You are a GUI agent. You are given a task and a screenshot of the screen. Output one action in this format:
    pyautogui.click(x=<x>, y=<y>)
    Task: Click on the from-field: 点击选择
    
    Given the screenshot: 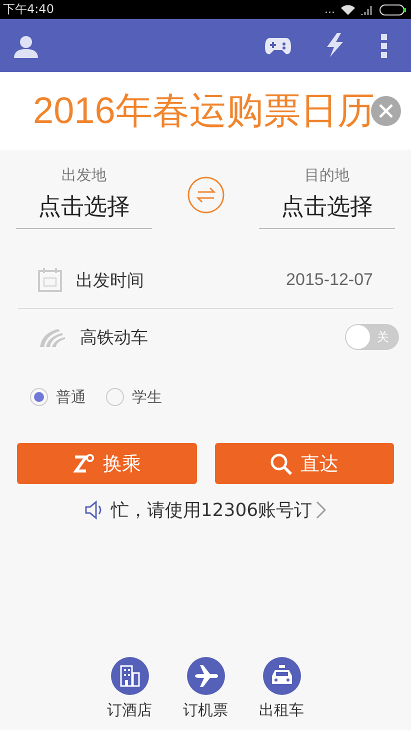 What is the action you would take?
    pyautogui.click(x=84, y=210)
    